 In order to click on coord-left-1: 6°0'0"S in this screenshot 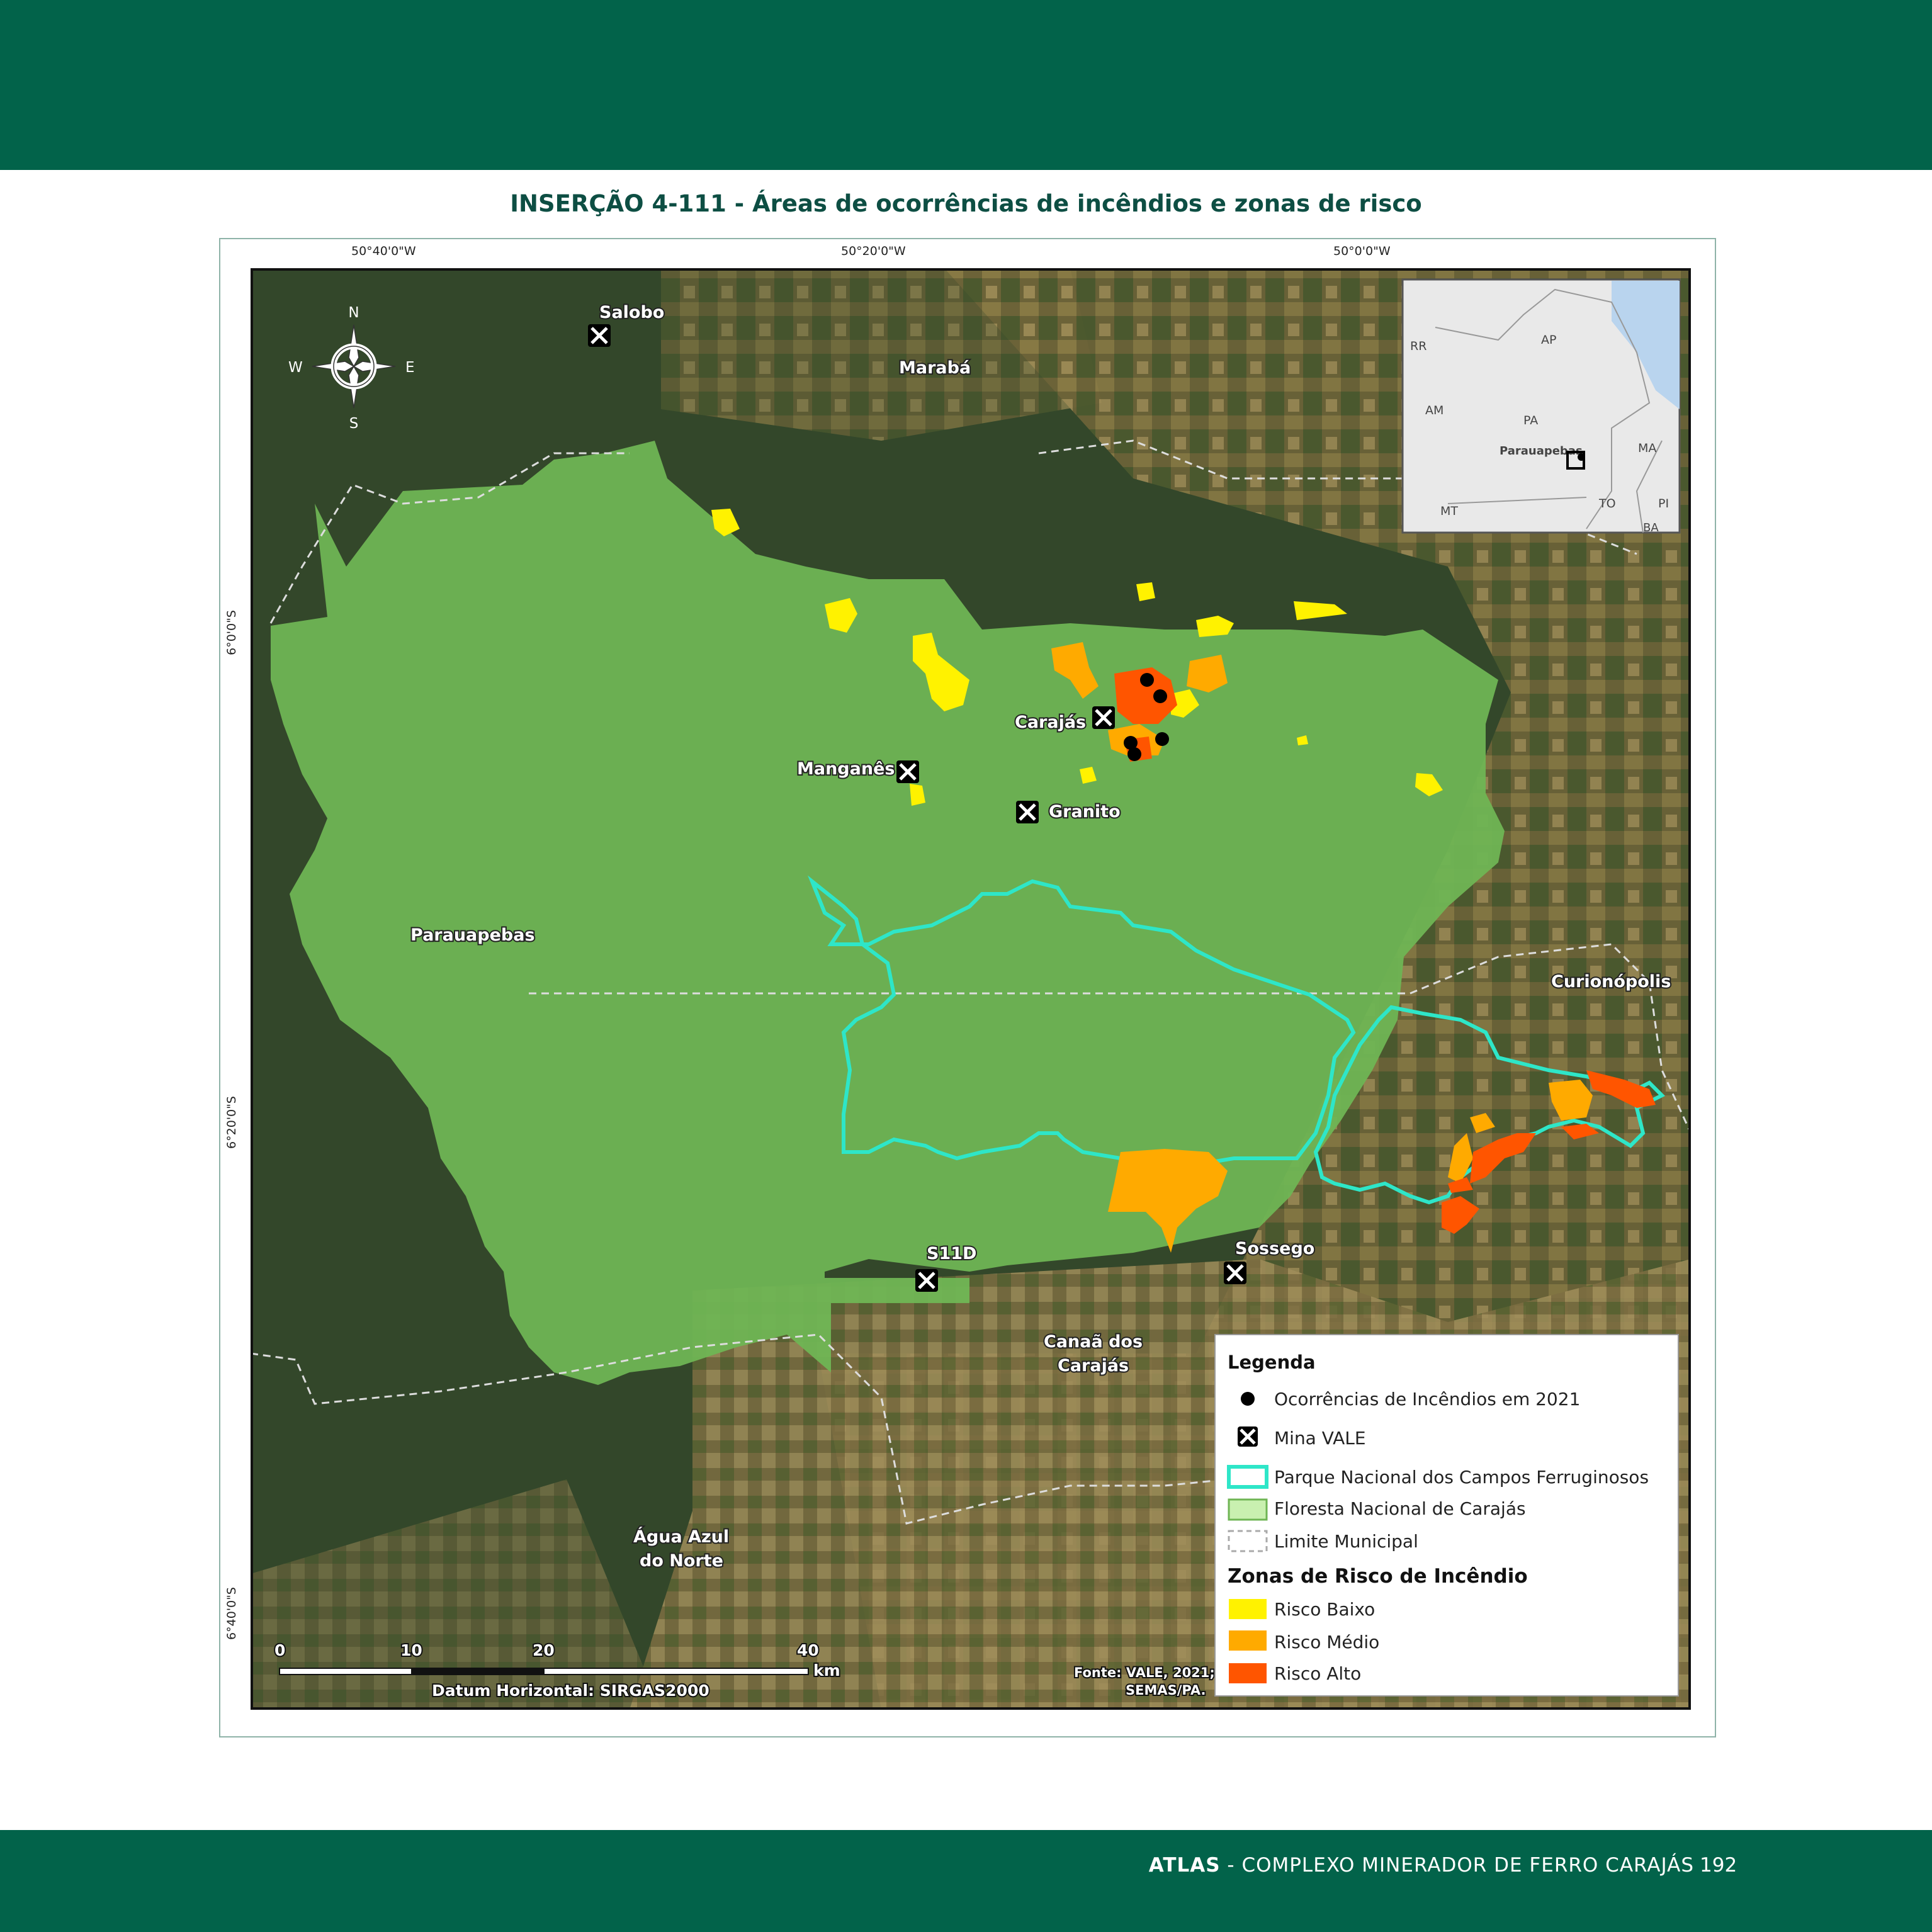, I will do `click(231, 632)`.